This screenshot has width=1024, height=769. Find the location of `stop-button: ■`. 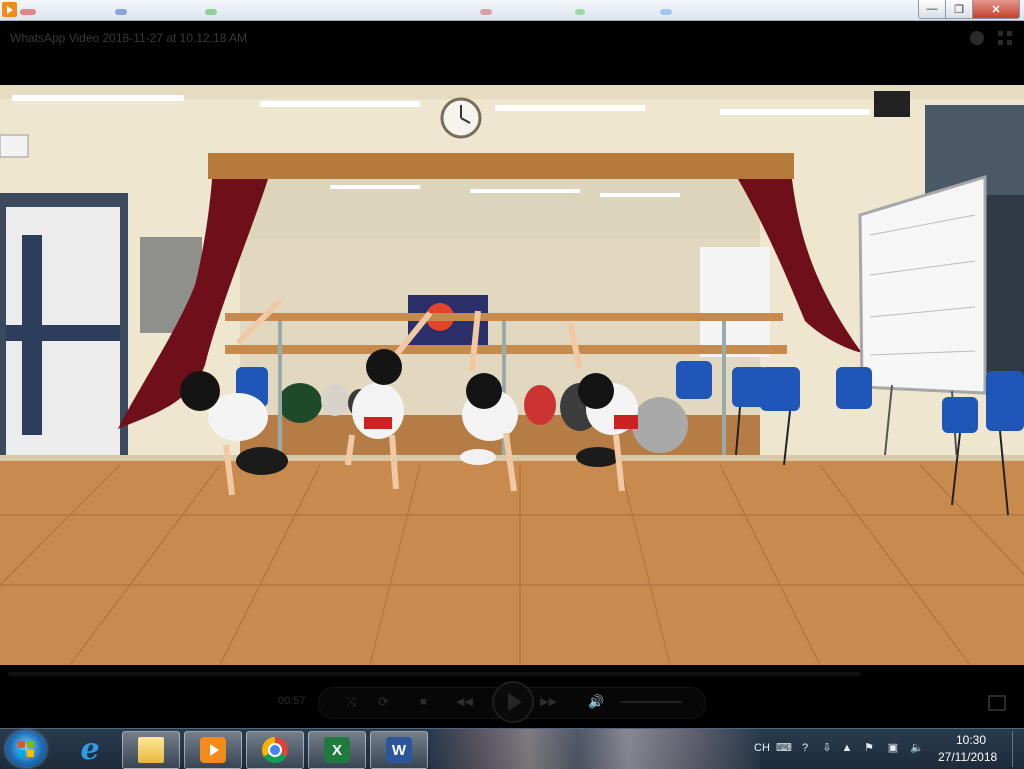

stop-button: ■ is located at coordinates (423, 702).